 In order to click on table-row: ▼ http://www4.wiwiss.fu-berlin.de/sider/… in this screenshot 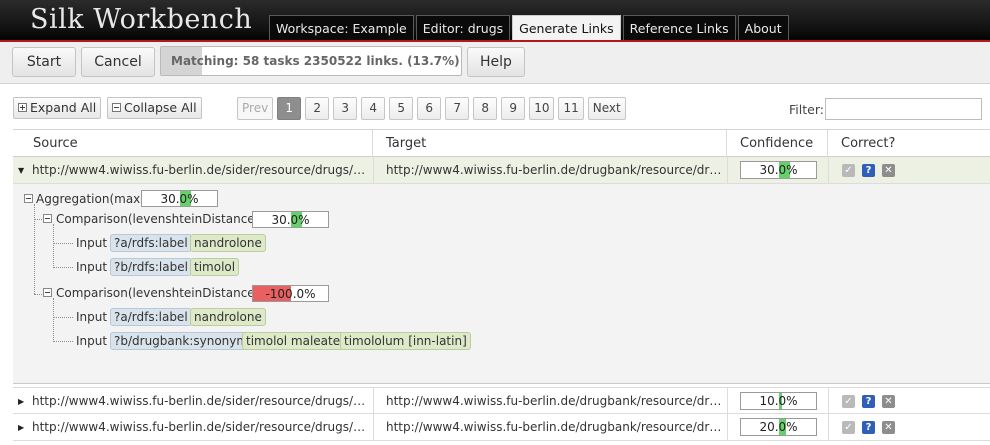, I will do `click(501, 170)`.